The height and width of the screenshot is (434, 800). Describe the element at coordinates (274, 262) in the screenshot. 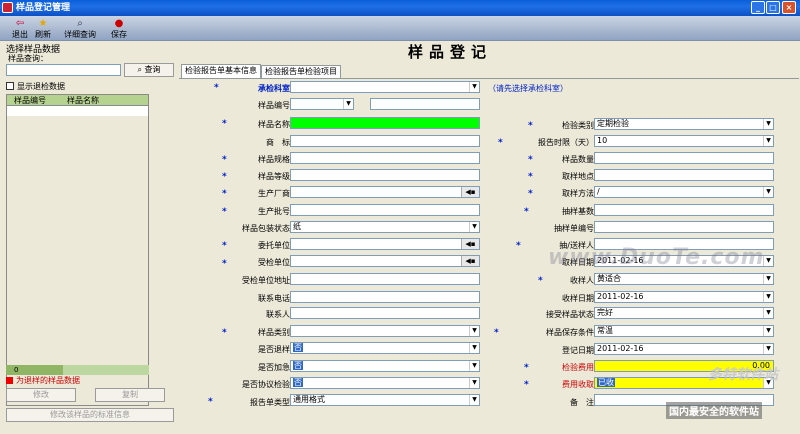

I see `inspected-label: 受检单位` at that location.